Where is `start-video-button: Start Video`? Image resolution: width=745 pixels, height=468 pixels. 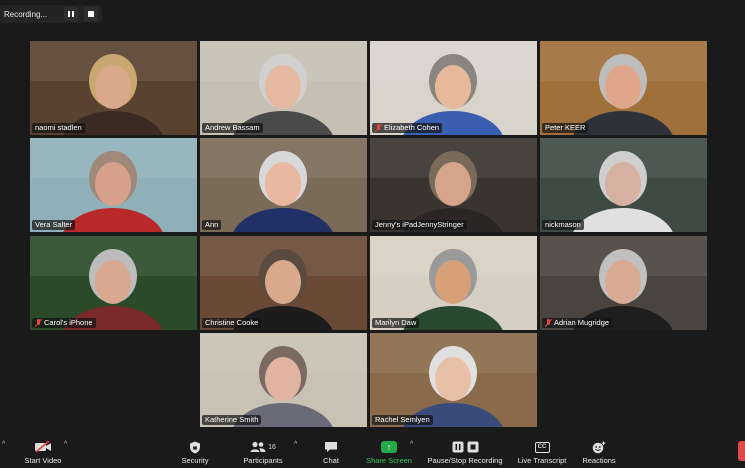
start-video-button: Start Video is located at coordinates (43, 451).